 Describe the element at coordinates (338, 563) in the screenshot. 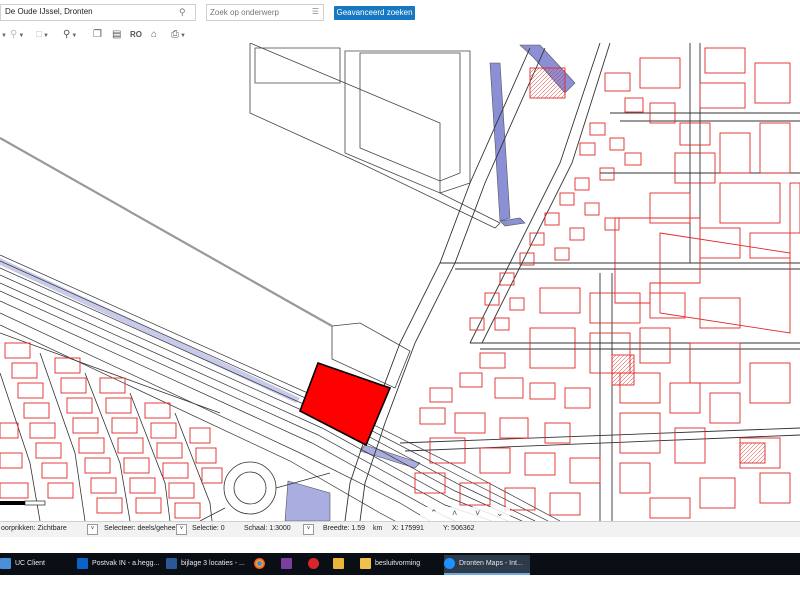

I see `folder-icon` at that location.